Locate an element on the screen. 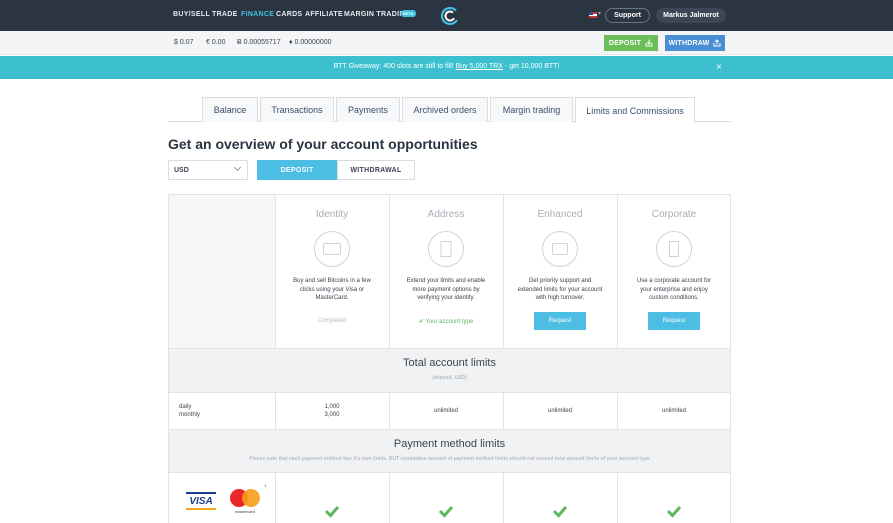 Image resolution: width=893 pixels, height=523 pixels. table-corner-cell is located at coordinates (222, 271).